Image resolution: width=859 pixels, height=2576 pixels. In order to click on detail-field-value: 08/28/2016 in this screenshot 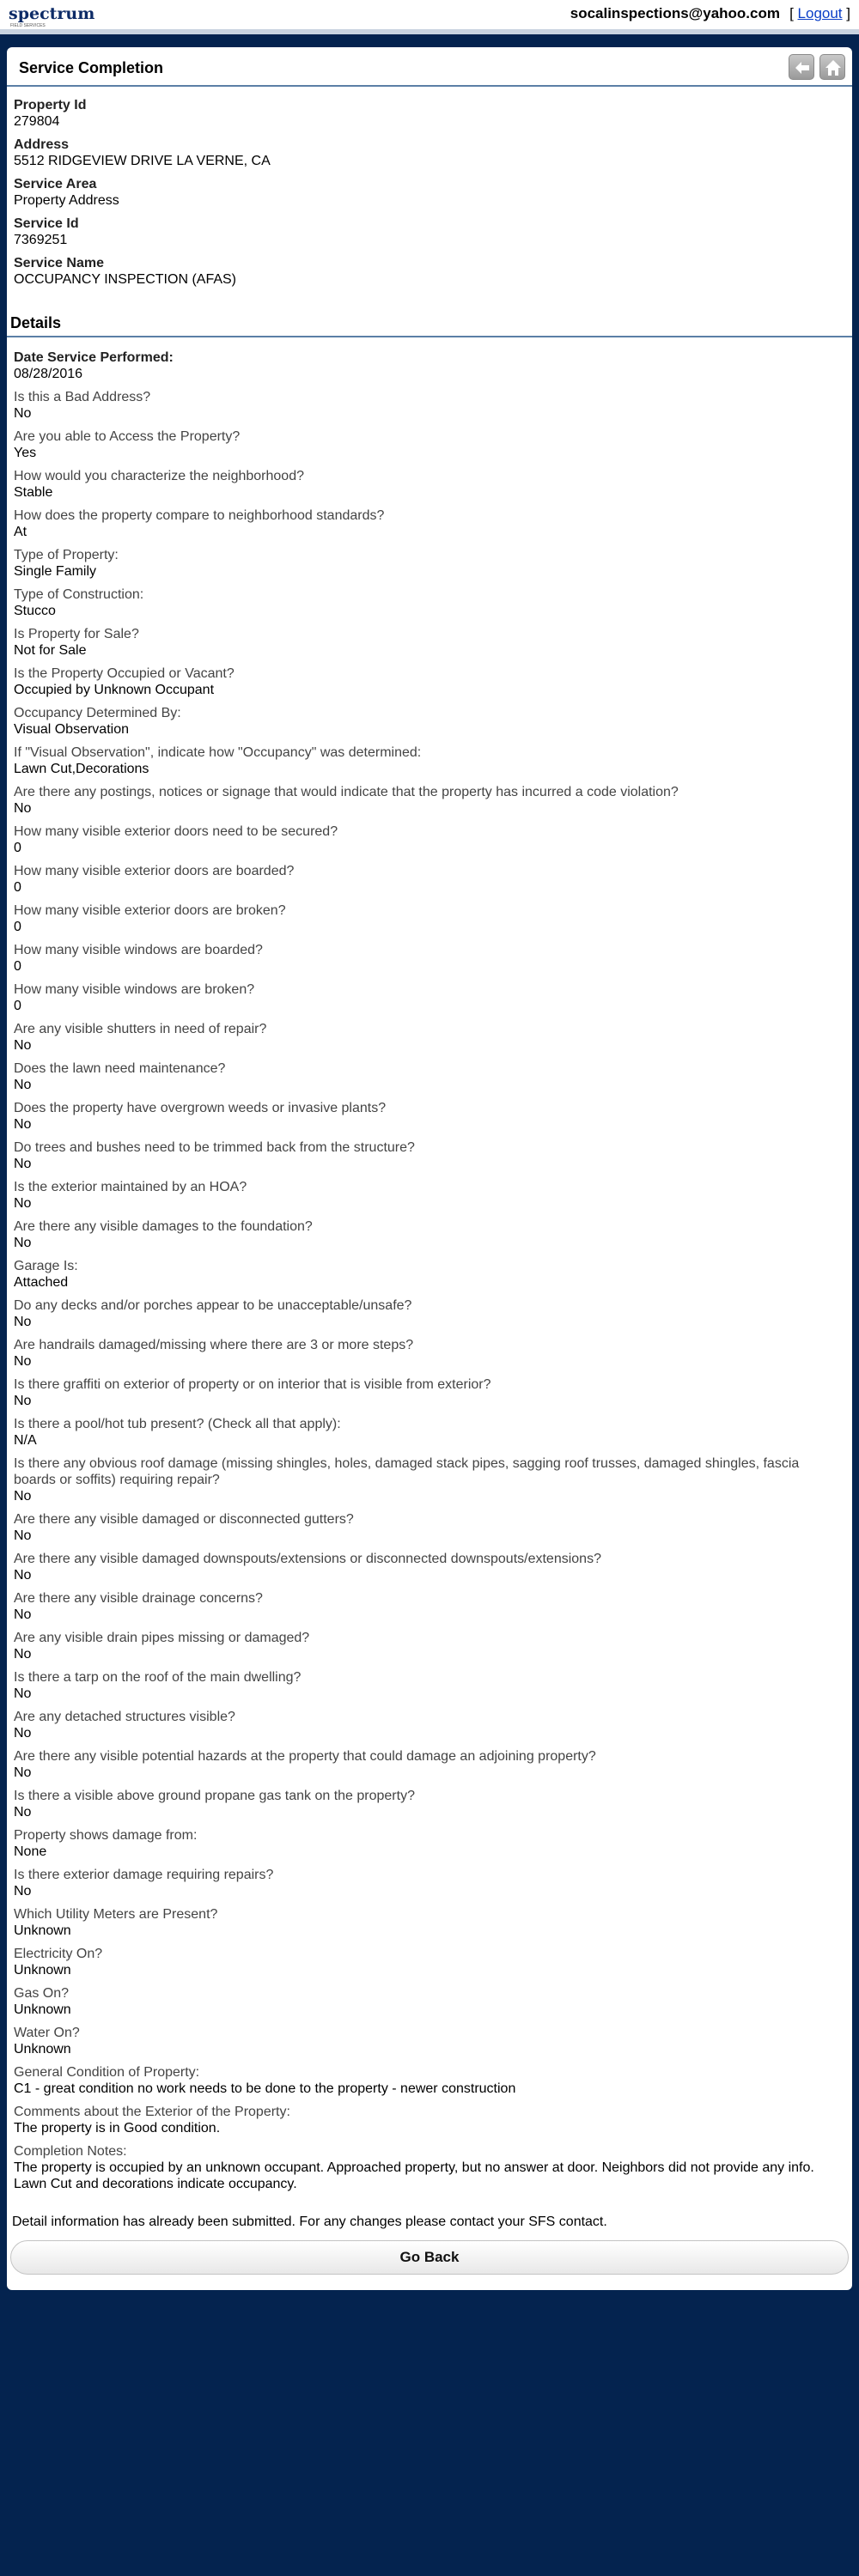, I will do `click(48, 374)`.